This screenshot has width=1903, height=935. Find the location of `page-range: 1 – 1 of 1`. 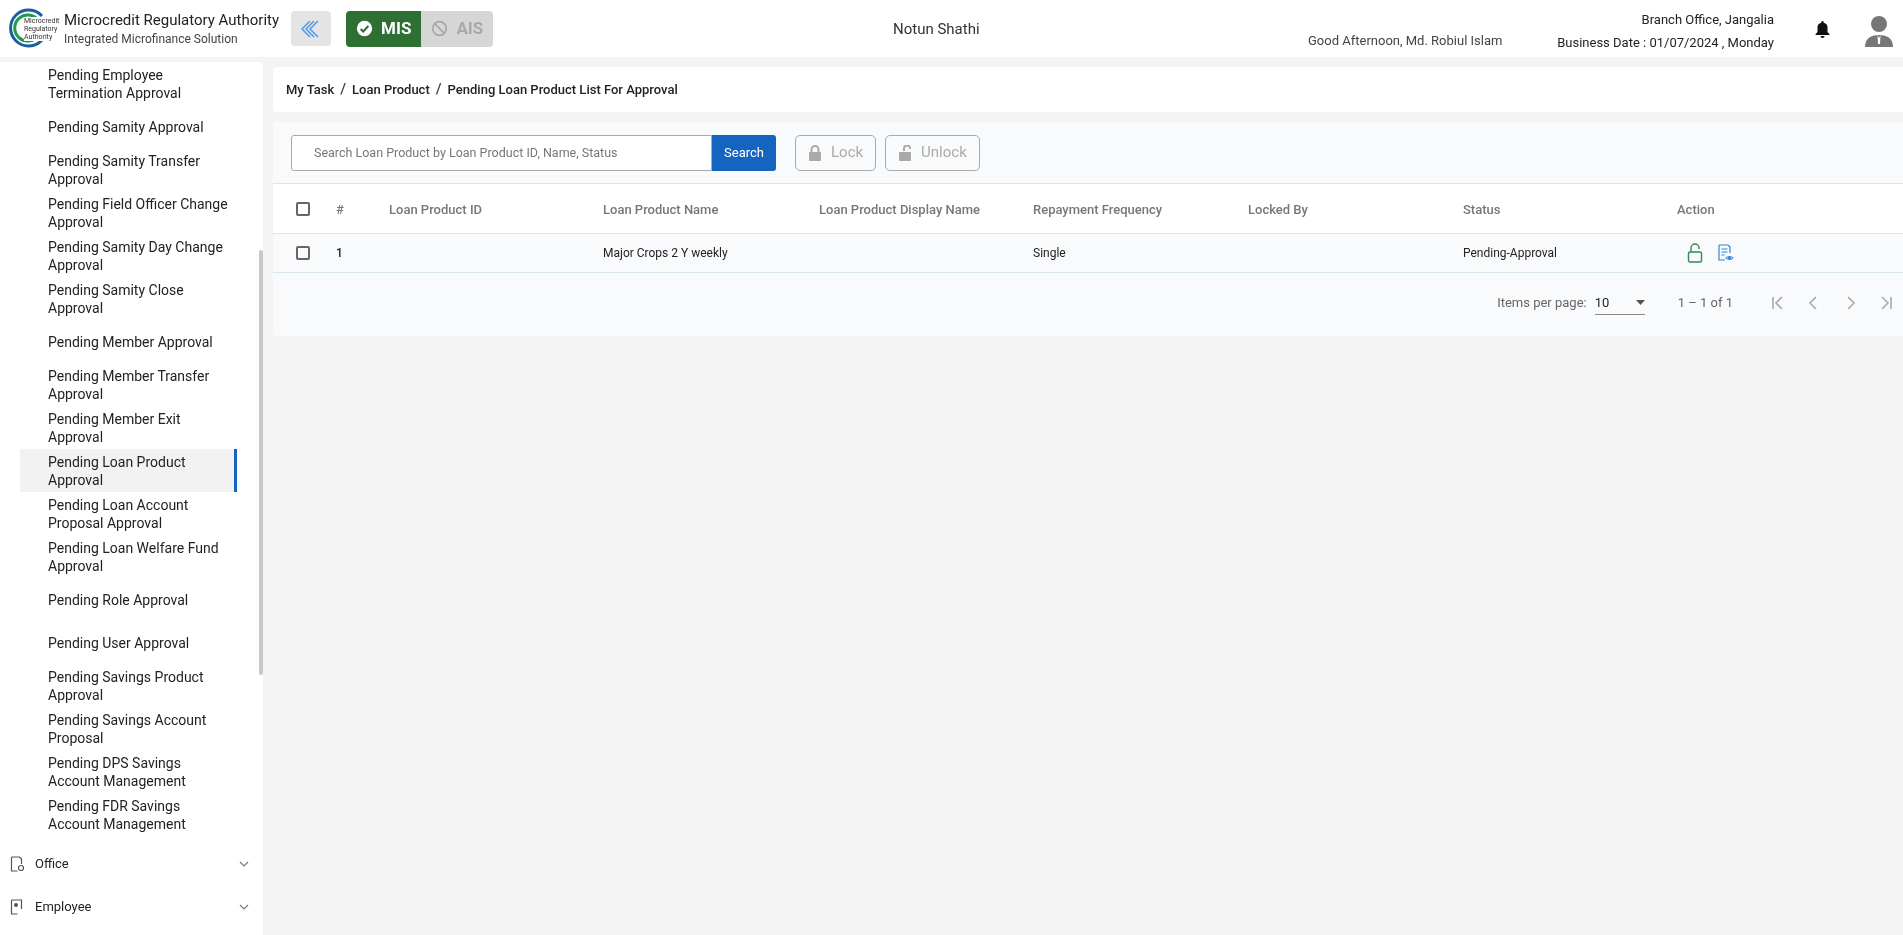

page-range: 1 – 1 of 1 is located at coordinates (1705, 303).